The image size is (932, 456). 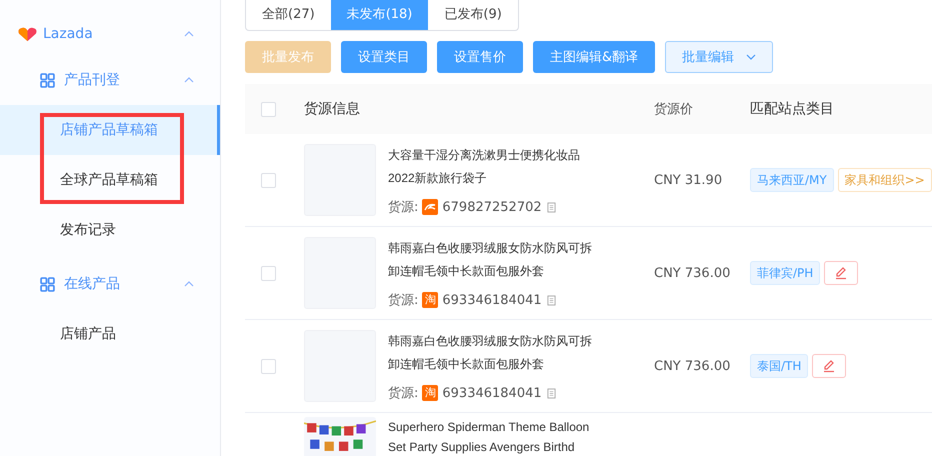 What do you see at coordinates (110, 130) in the screenshot?
I see `sidebar-item: 店铺产品草稿箱` at bounding box center [110, 130].